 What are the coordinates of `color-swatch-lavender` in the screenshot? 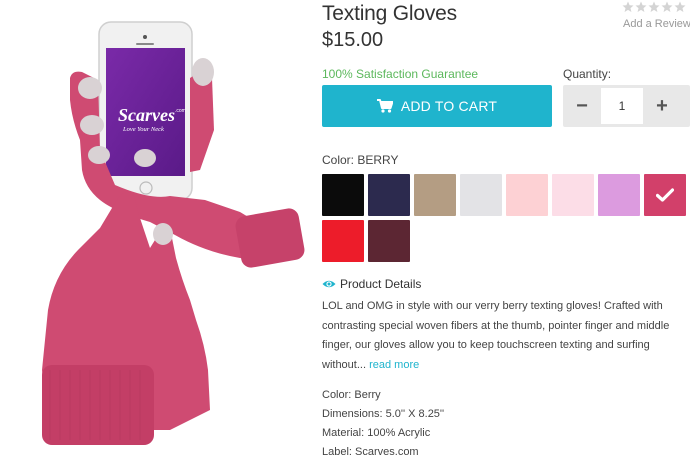 It's located at (619, 195).